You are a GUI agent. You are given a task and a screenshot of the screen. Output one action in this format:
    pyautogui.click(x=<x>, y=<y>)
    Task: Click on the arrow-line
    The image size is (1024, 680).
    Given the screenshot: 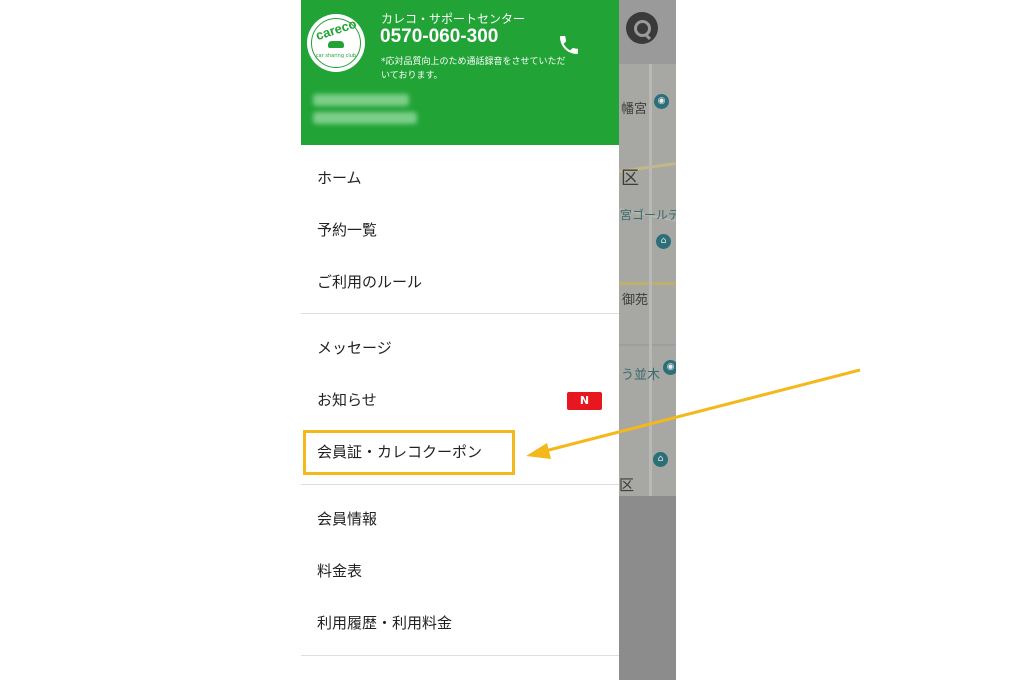 What is the action you would take?
    pyautogui.click(x=702, y=410)
    